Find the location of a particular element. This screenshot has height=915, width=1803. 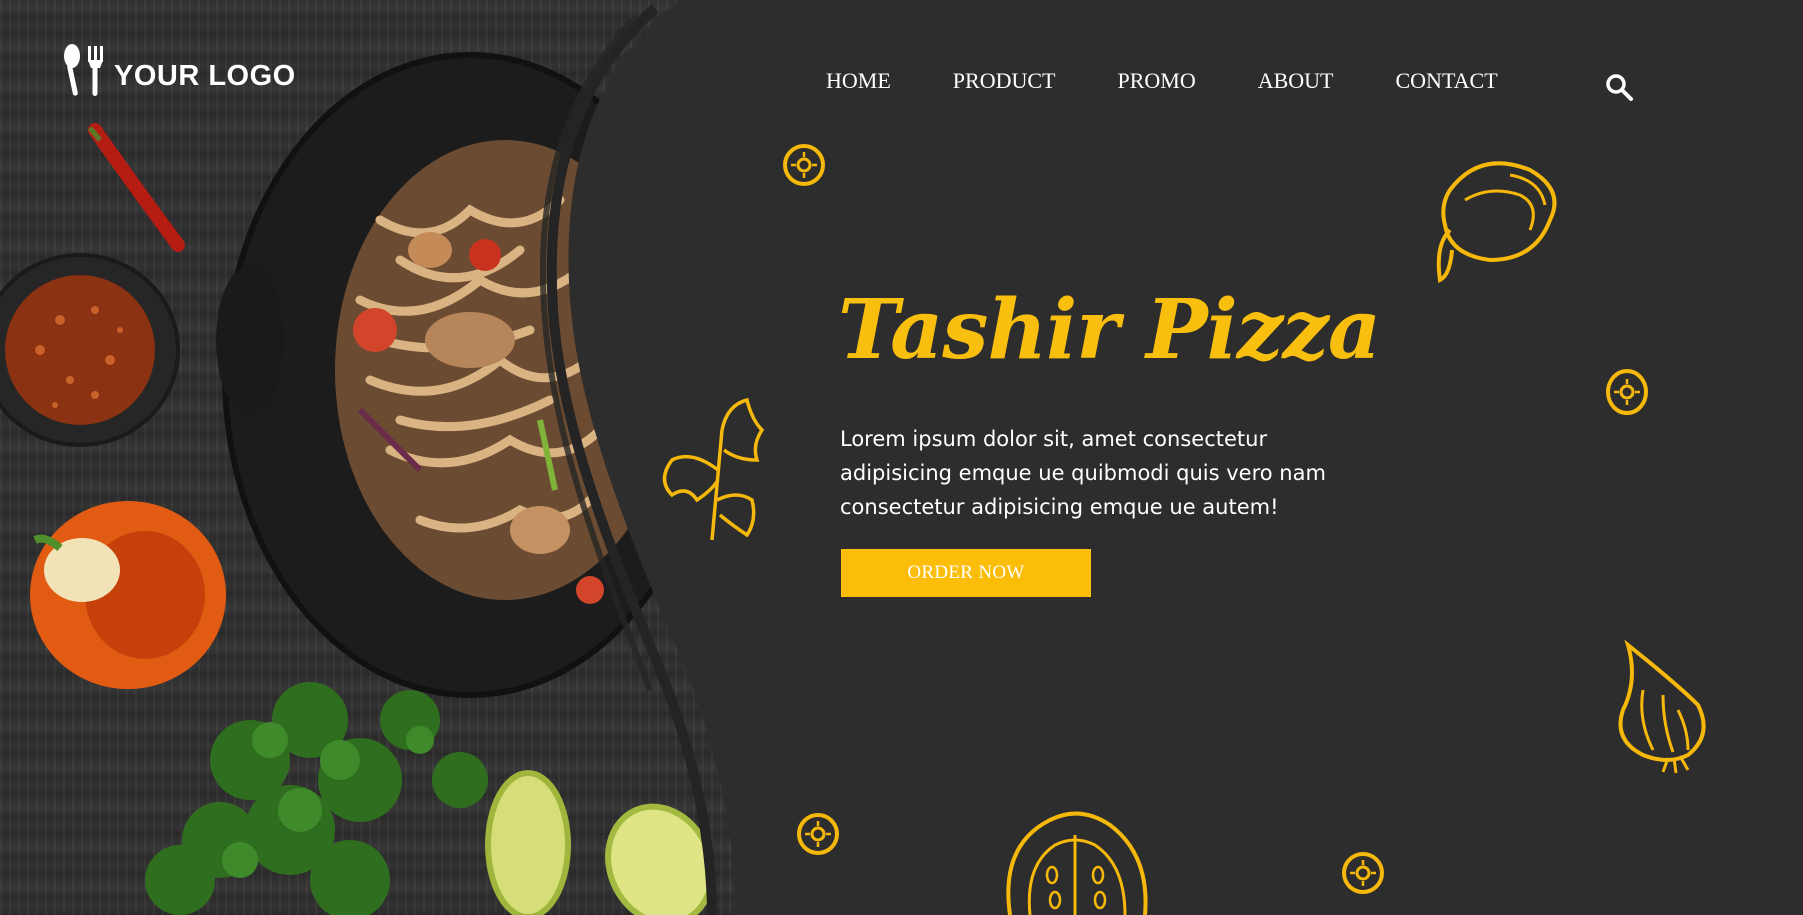

nav-home: HOME is located at coordinates (858, 81).